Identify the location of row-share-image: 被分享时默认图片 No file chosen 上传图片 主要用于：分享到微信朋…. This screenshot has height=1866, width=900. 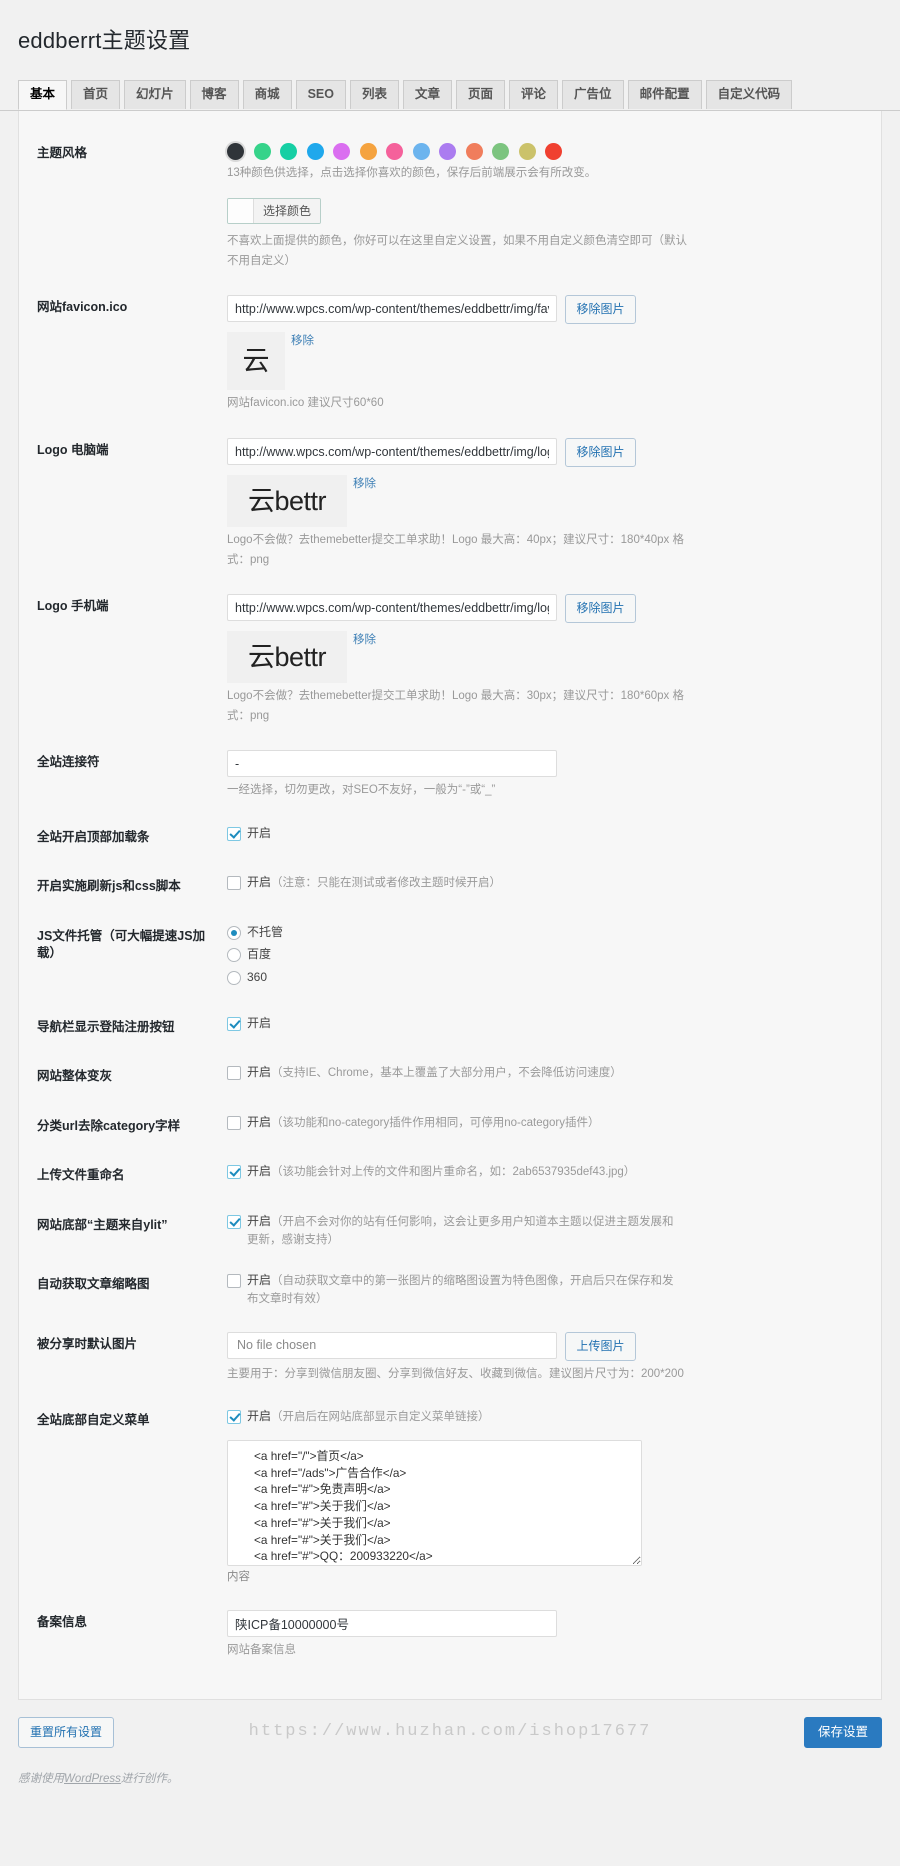
(450, 1358).